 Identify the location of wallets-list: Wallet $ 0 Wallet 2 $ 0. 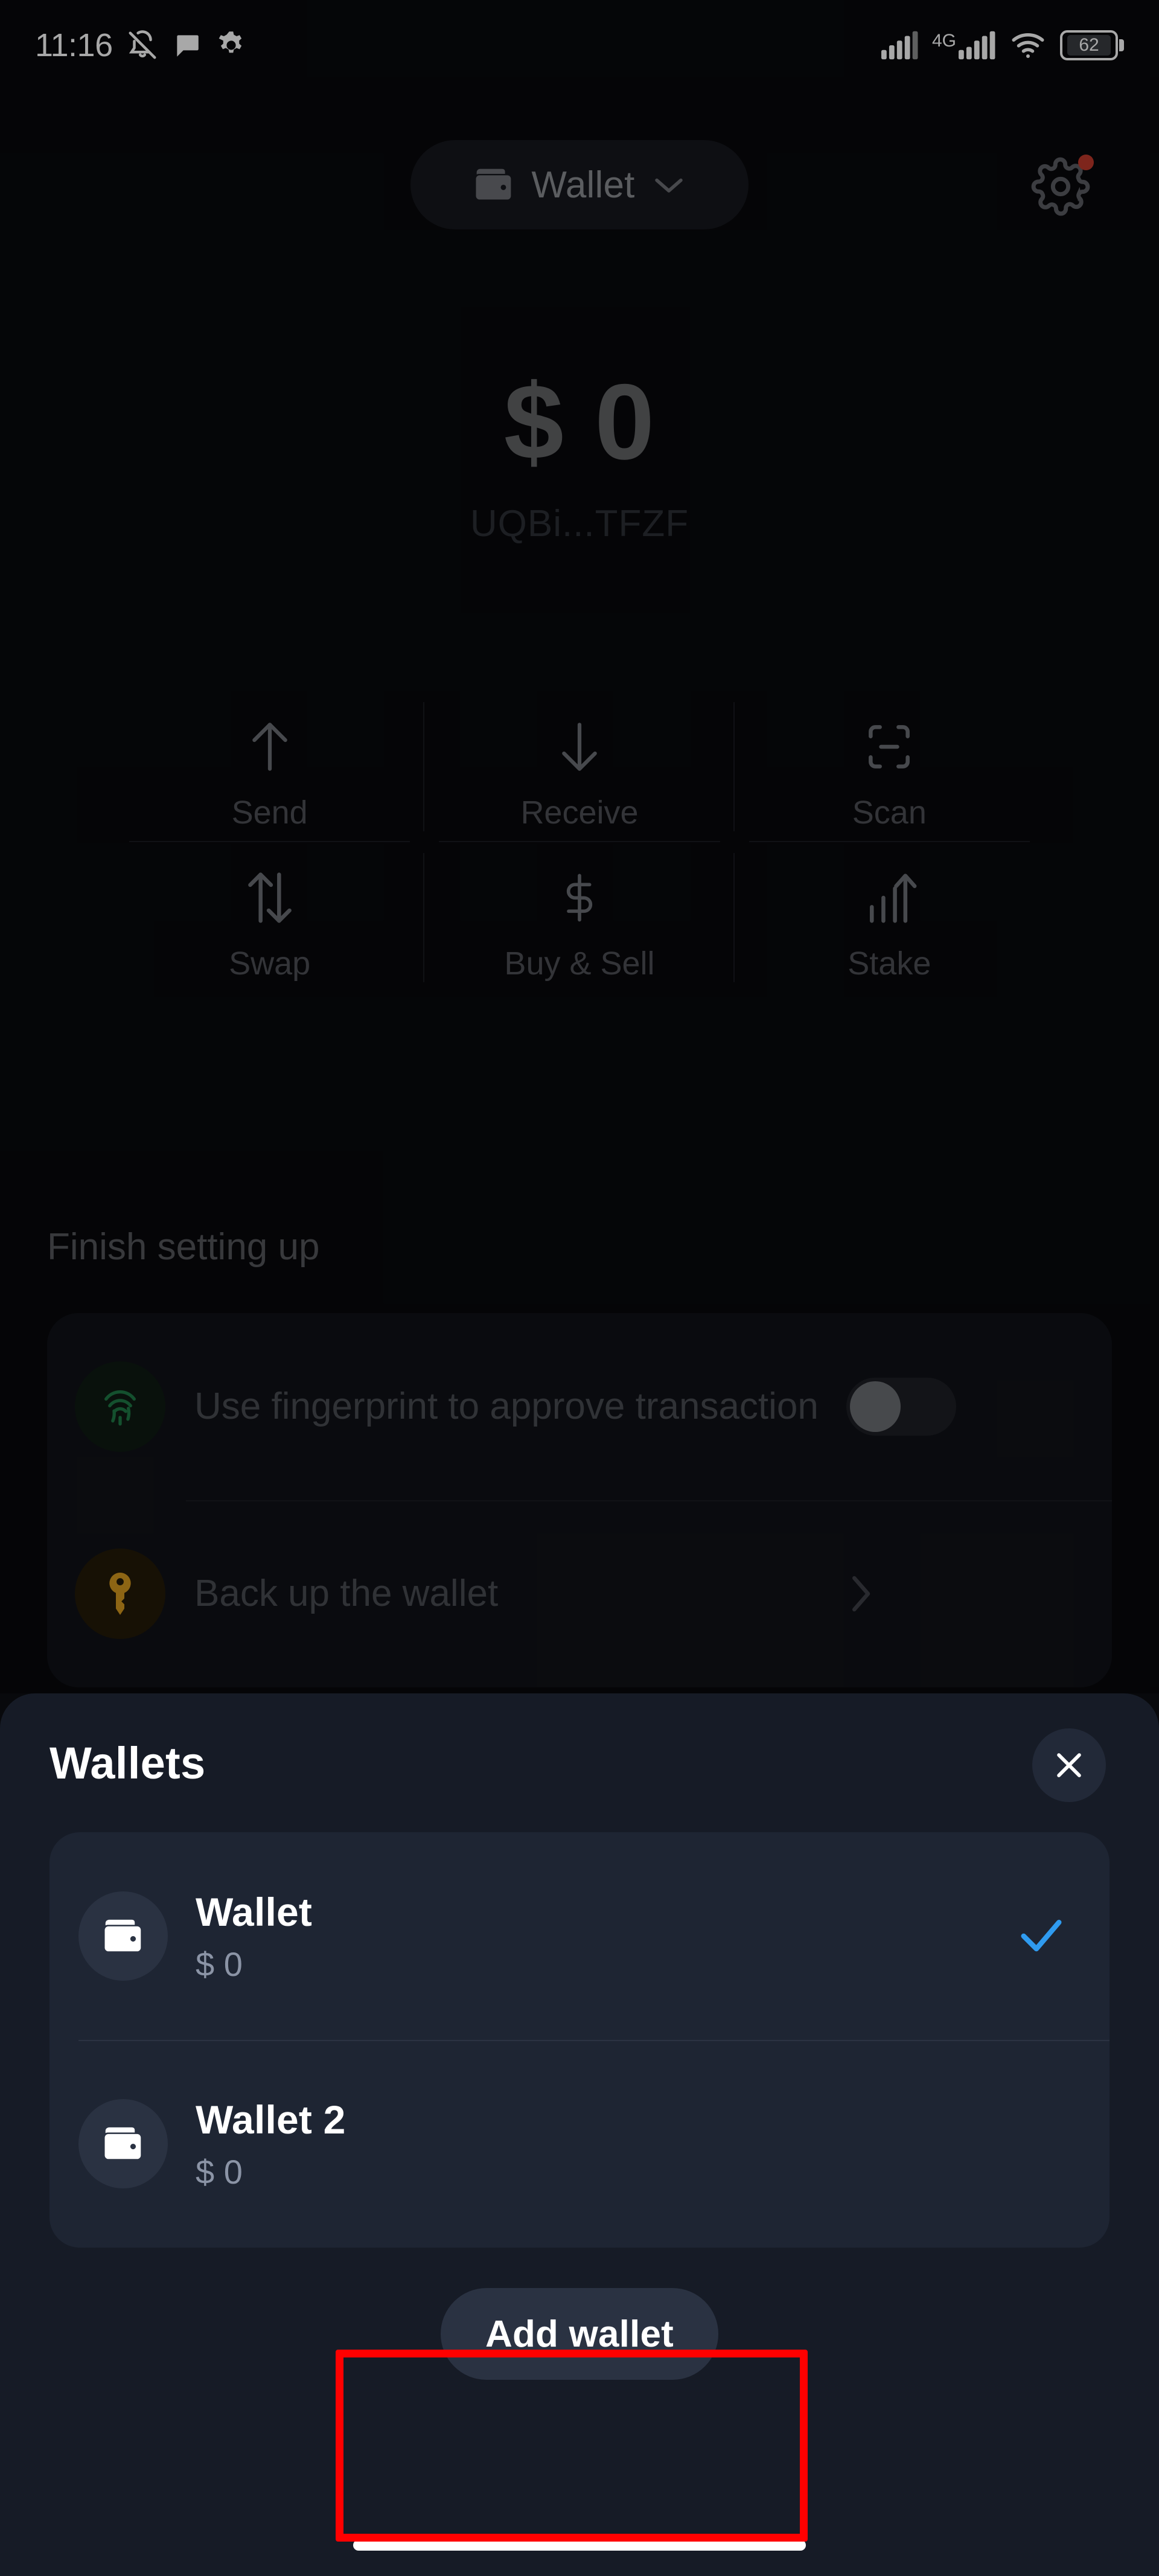
(579, 2040).